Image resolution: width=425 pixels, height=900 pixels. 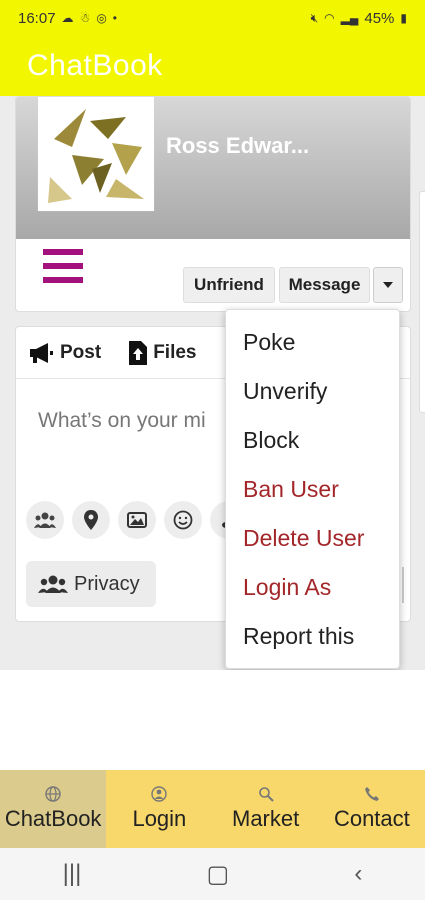 I want to click on hamburger-menu-icon, so click(x=63, y=269).